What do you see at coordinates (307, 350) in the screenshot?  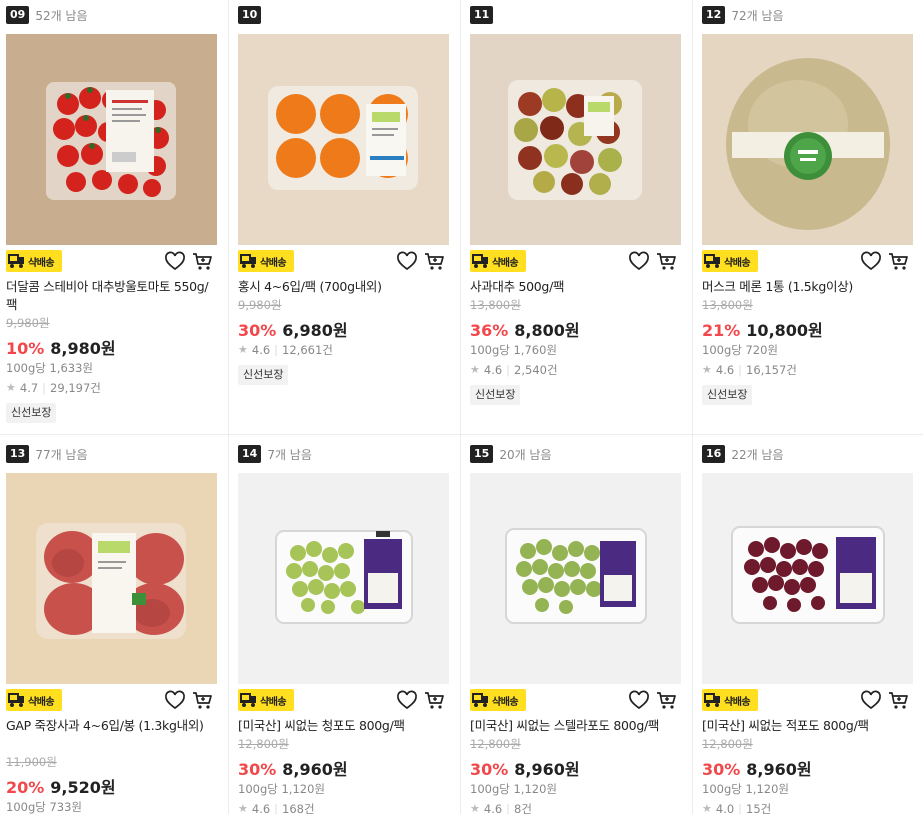 I see `review-count: 12,661건` at bounding box center [307, 350].